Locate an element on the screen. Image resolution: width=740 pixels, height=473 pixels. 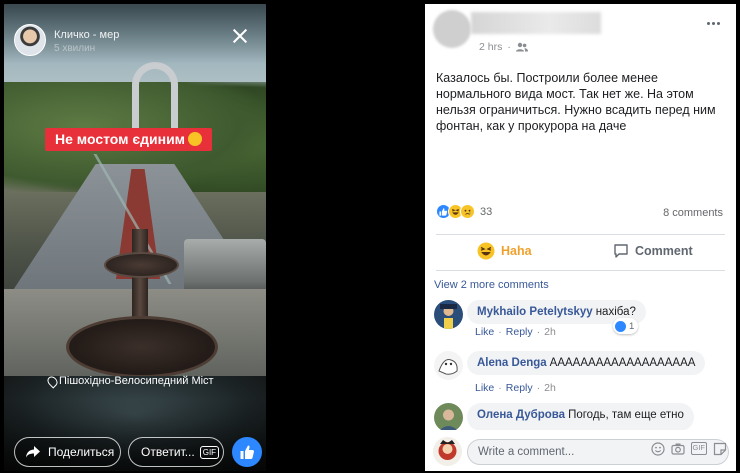
haha-action-label: Haha is located at coordinates (516, 251).